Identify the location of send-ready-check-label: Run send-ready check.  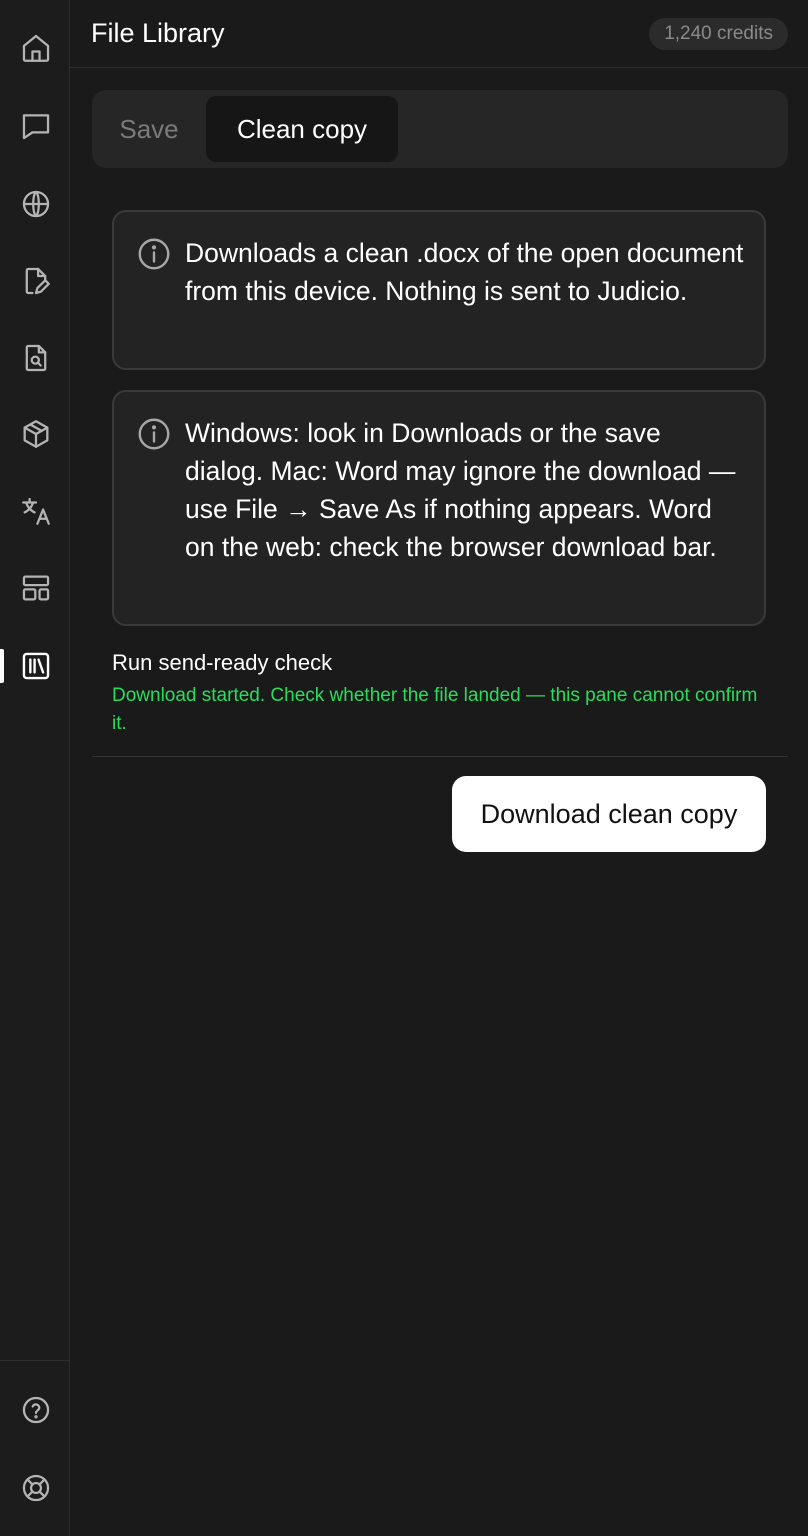
(222, 662).